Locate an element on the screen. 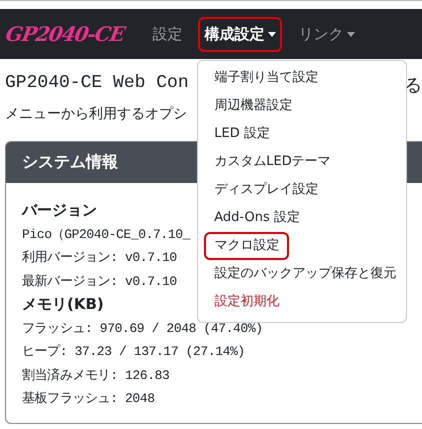  info-text: 最新バージョン: v0.7.10 is located at coordinates (99, 281).